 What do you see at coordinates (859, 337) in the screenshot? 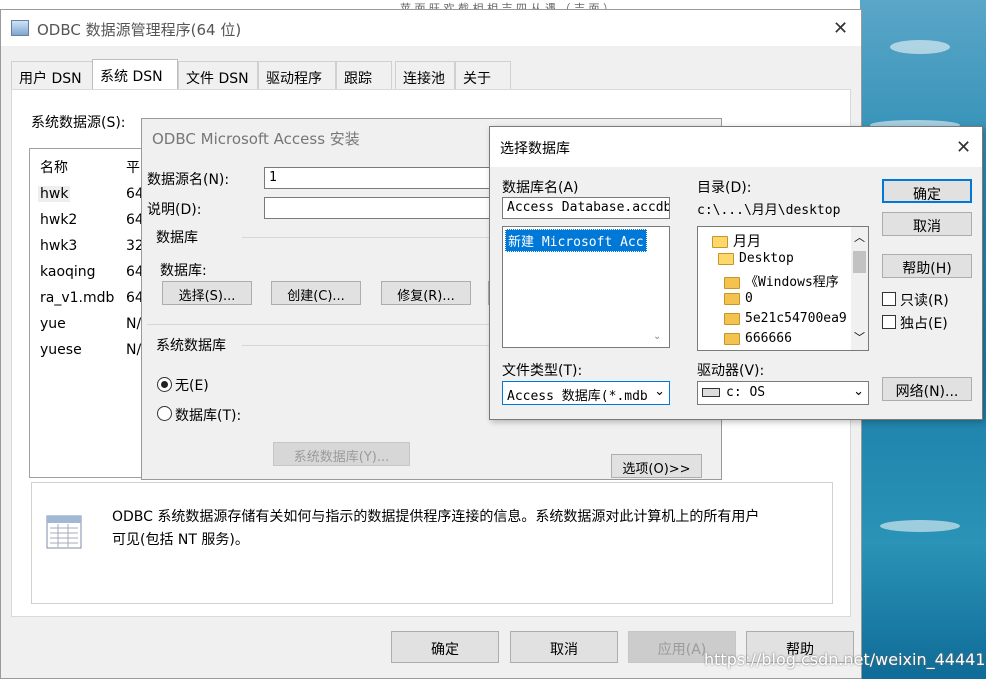
I see `scroll-down-icon: ﹀` at bounding box center [859, 337].